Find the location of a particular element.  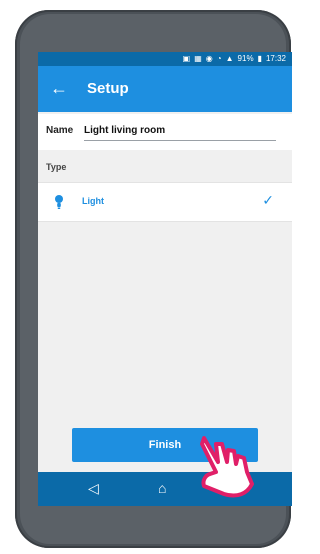

page-title: Setup is located at coordinates (108, 88).